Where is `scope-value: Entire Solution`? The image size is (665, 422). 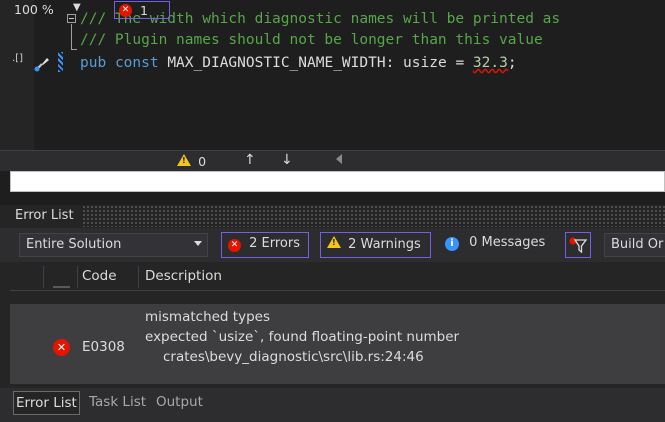
scope-value: Entire Solution is located at coordinates (74, 244).